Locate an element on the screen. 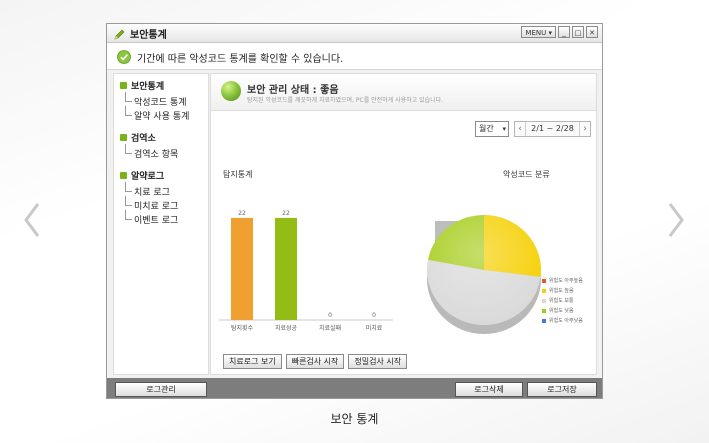 This screenshot has width=709, height=443. close-button: ✕ is located at coordinates (592, 32).